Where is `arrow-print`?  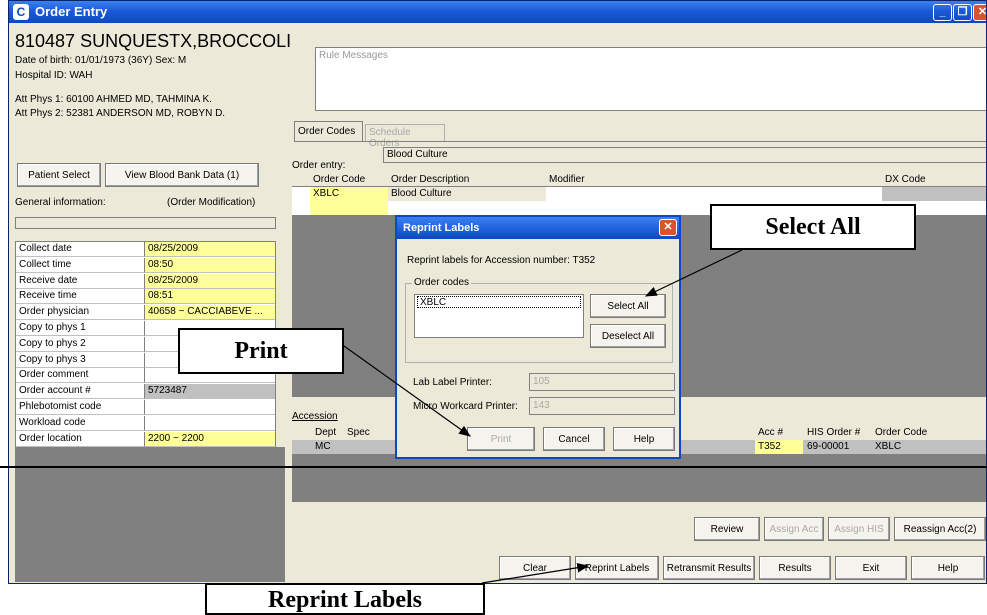 arrow-print is located at coordinates (407, 391).